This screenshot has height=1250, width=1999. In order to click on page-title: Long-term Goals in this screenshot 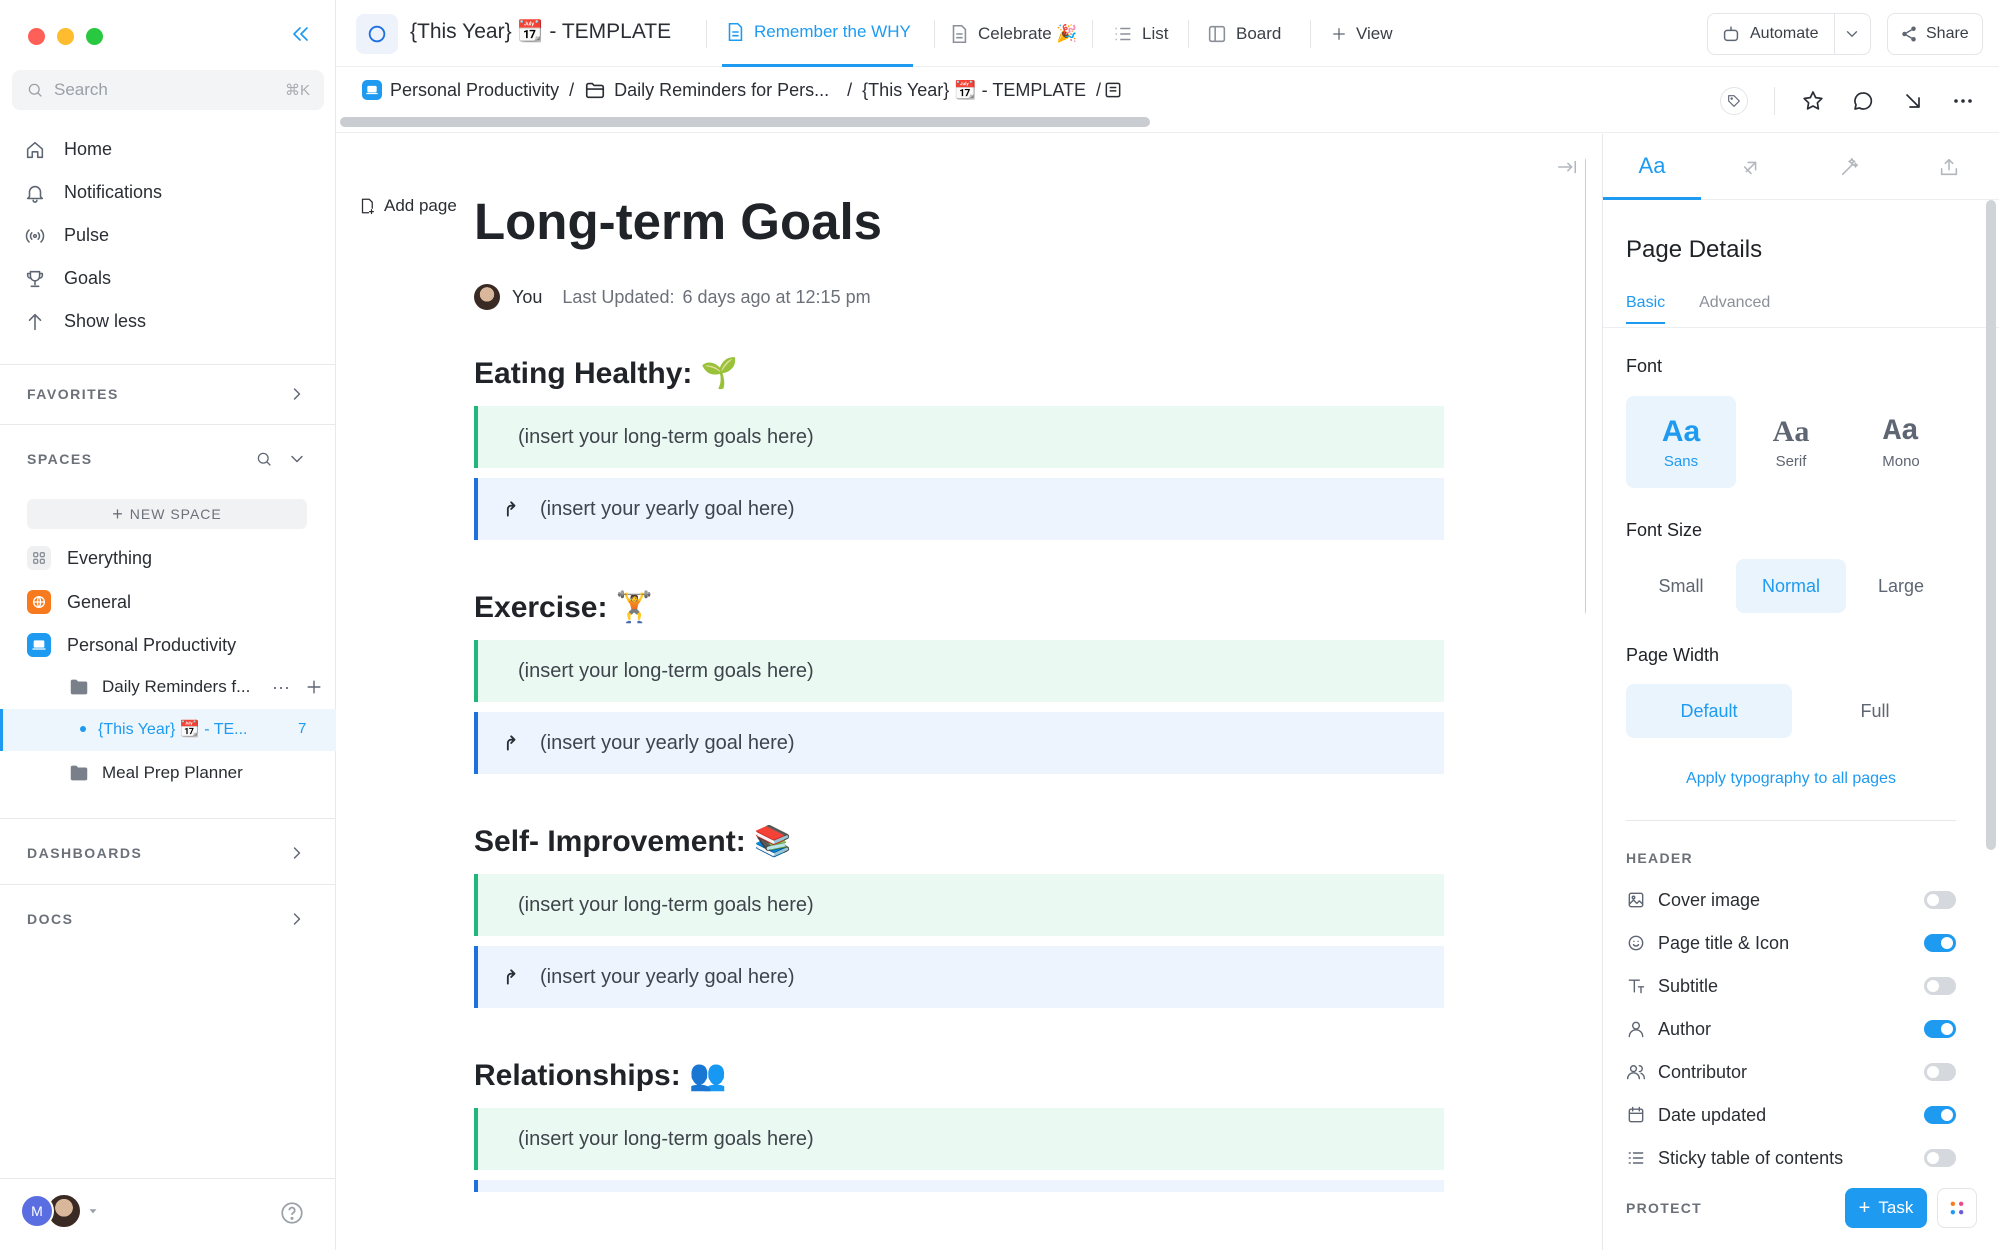, I will do `click(678, 221)`.